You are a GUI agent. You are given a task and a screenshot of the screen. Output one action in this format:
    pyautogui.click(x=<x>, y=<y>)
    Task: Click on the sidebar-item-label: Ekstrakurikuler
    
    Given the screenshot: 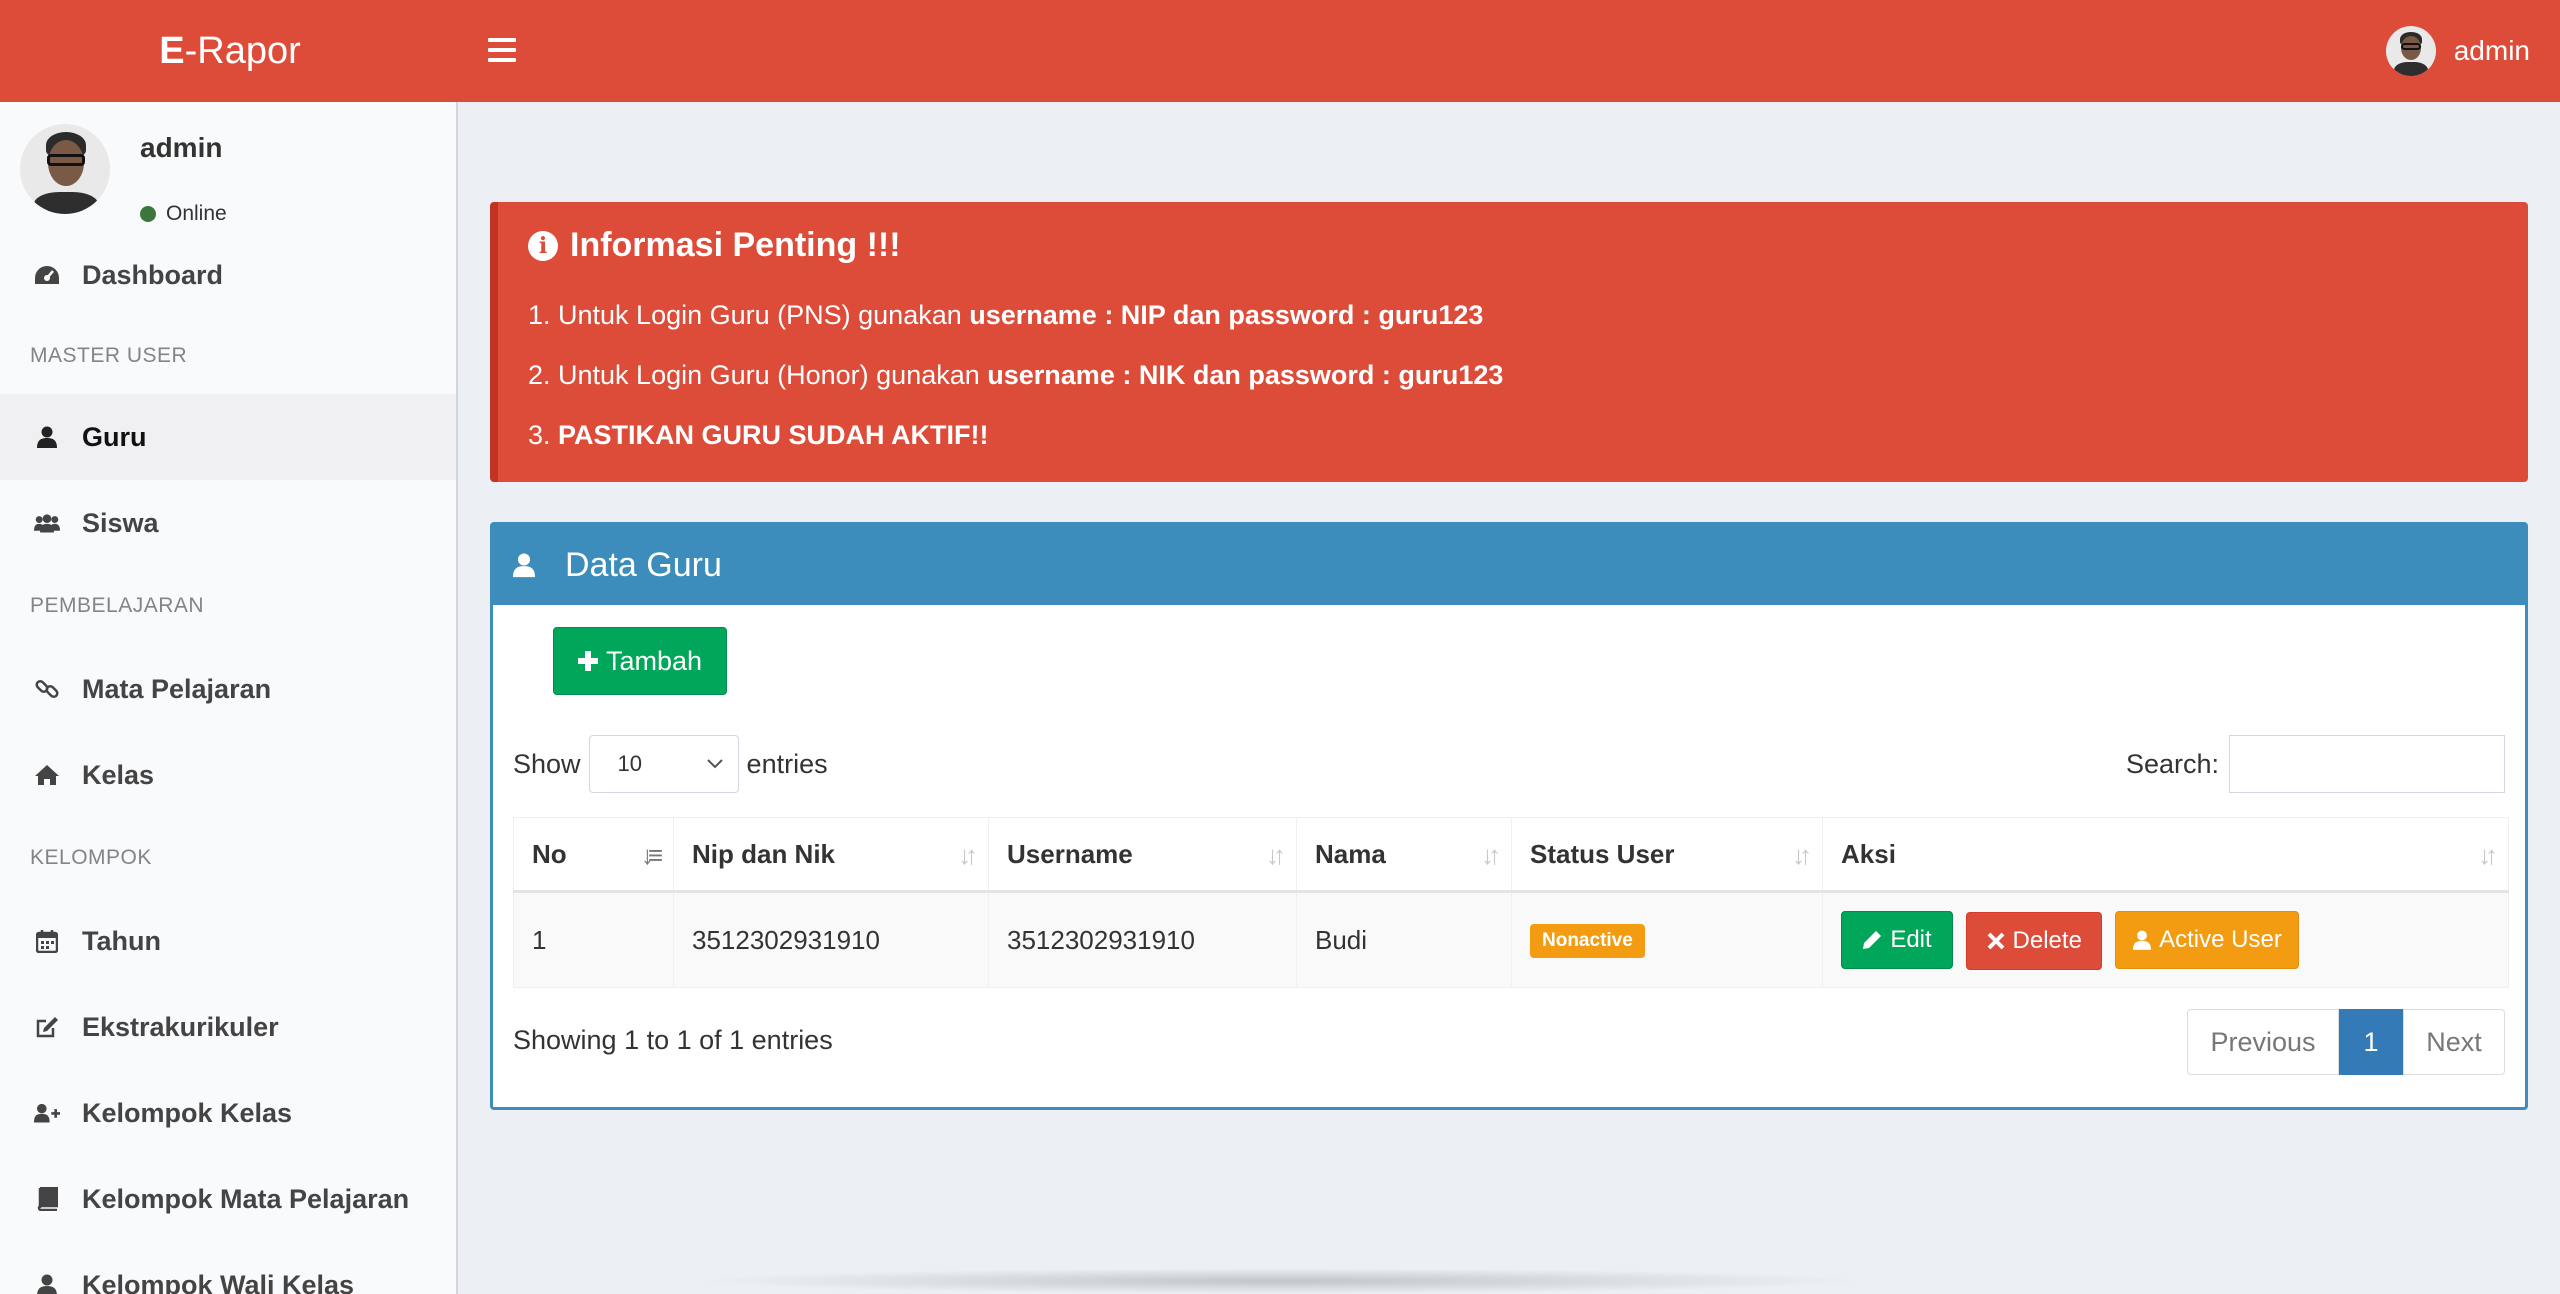 What is the action you would take?
    pyautogui.click(x=180, y=1026)
    